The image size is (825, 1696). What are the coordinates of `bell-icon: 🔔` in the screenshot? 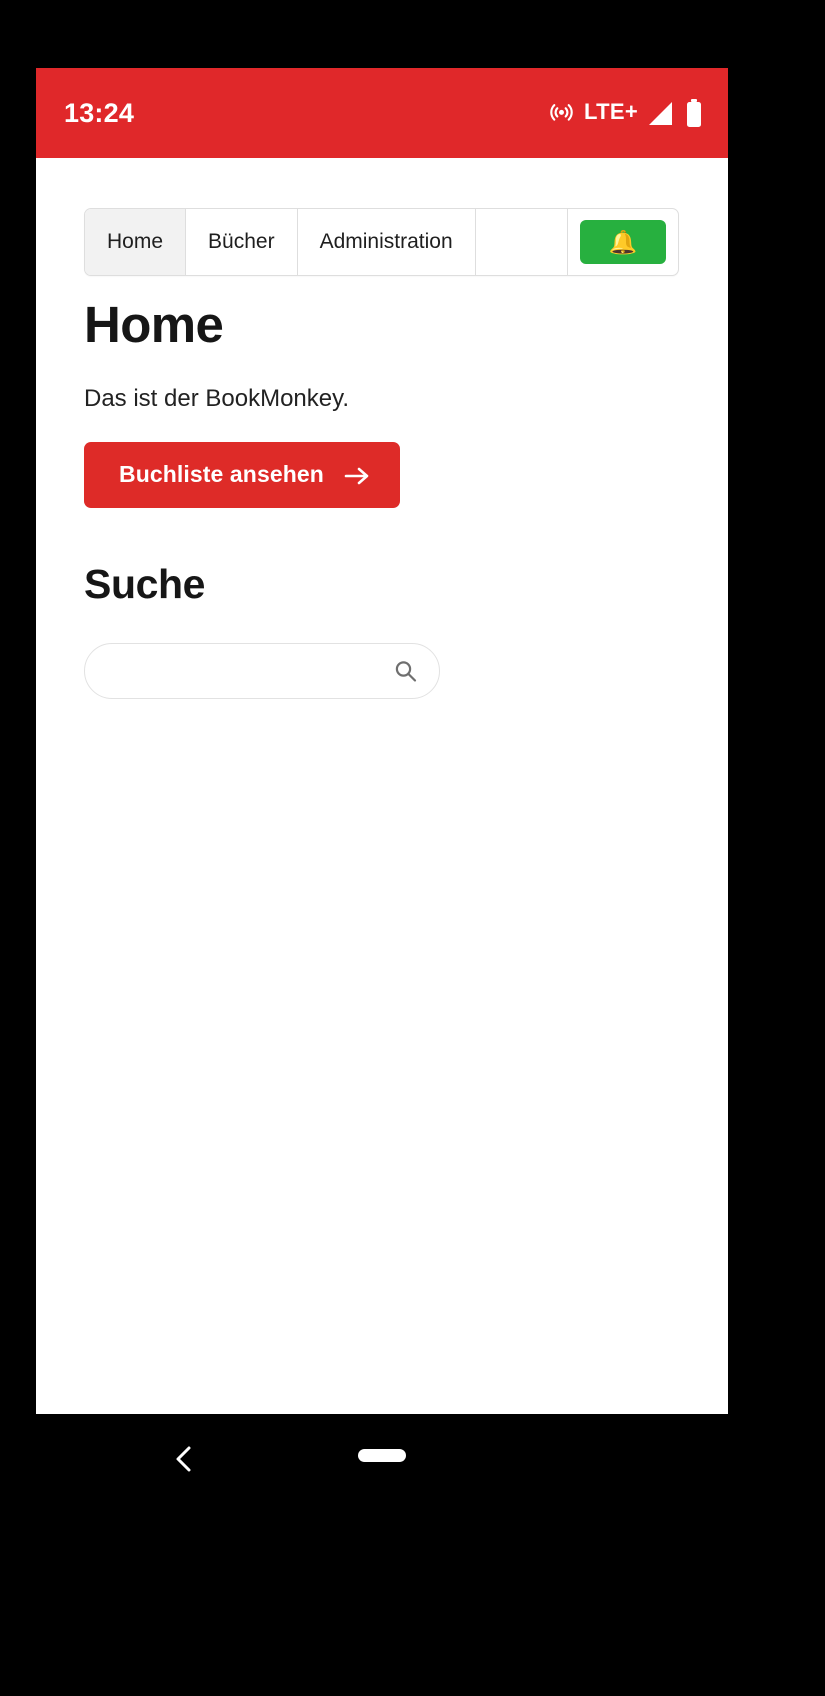 It's located at (623, 241).